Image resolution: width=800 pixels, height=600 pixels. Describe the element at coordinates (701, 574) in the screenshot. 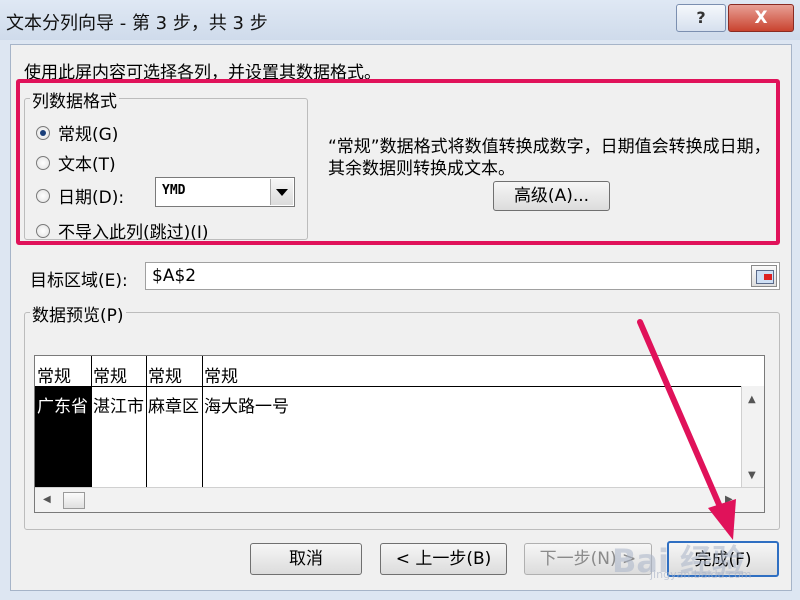

I see `watermark-url: jingyan.baidu.com` at that location.